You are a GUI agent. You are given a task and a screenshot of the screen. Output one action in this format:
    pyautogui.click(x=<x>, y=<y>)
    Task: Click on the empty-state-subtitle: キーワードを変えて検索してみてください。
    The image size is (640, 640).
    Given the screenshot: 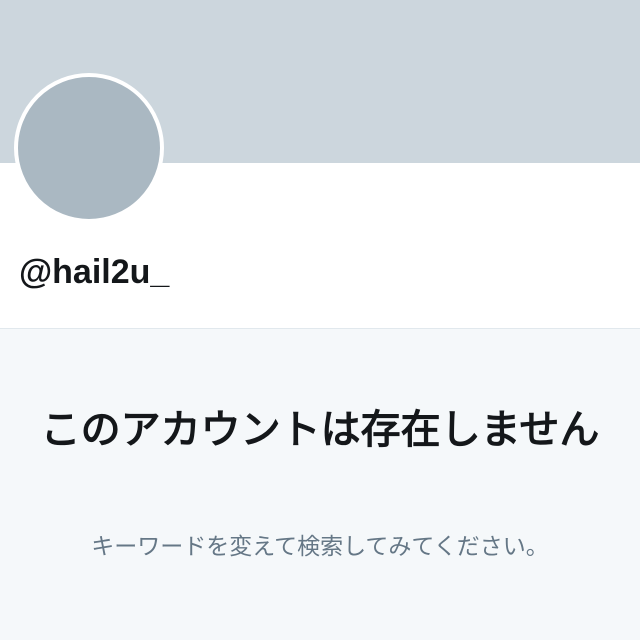 What is the action you would take?
    pyautogui.click(x=320, y=547)
    